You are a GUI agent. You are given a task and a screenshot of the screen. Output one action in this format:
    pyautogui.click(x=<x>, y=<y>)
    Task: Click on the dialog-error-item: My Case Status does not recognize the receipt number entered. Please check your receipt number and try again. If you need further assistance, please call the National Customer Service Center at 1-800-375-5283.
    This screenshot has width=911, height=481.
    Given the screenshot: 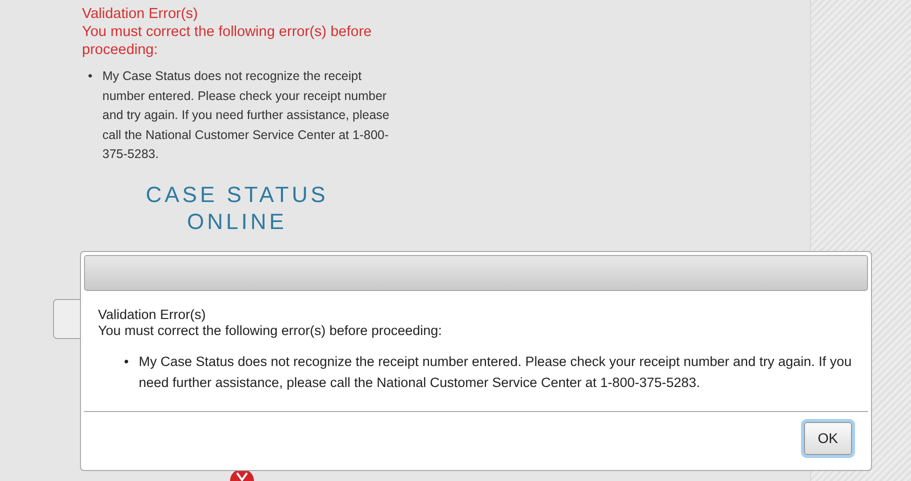 What is the action you would take?
    pyautogui.click(x=495, y=372)
    